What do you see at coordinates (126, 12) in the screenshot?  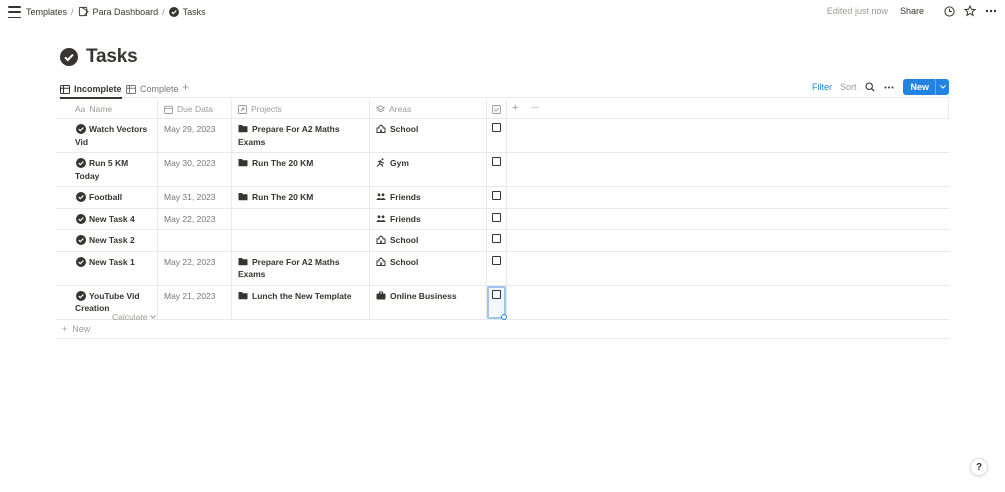 I see `breadcrumb-para-dashboard: Para Dashboard` at bounding box center [126, 12].